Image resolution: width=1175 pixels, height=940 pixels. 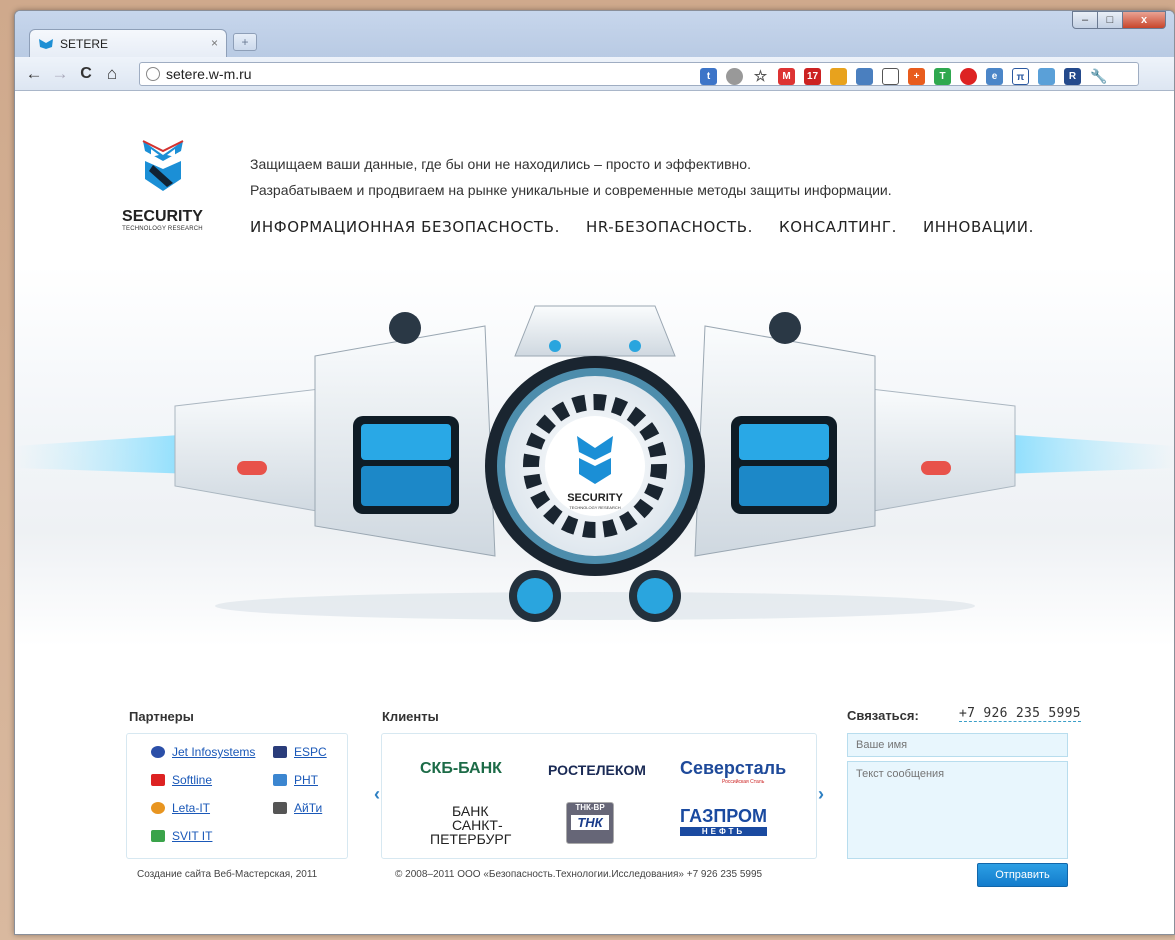 What do you see at coordinates (162, 165) in the screenshot?
I see `owl-logo-icon` at bounding box center [162, 165].